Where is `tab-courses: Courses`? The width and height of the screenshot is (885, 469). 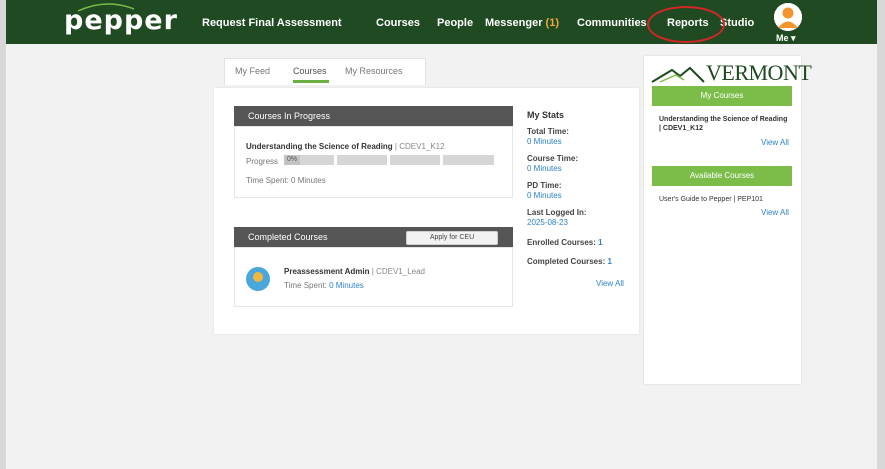 tab-courses: Courses is located at coordinates (310, 71).